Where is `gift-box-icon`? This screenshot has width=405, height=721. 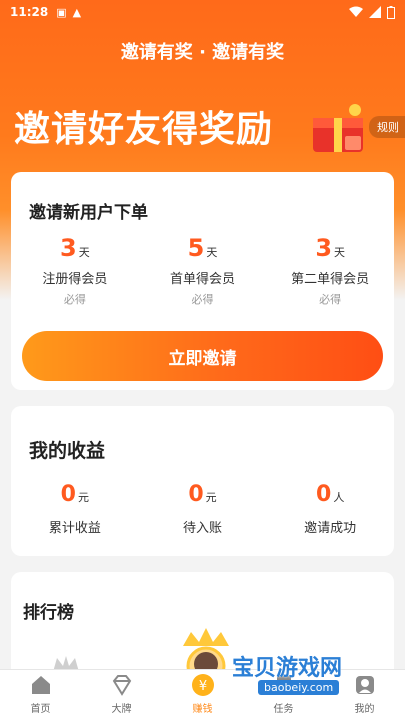
gift-box-icon is located at coordinates (338, 128).